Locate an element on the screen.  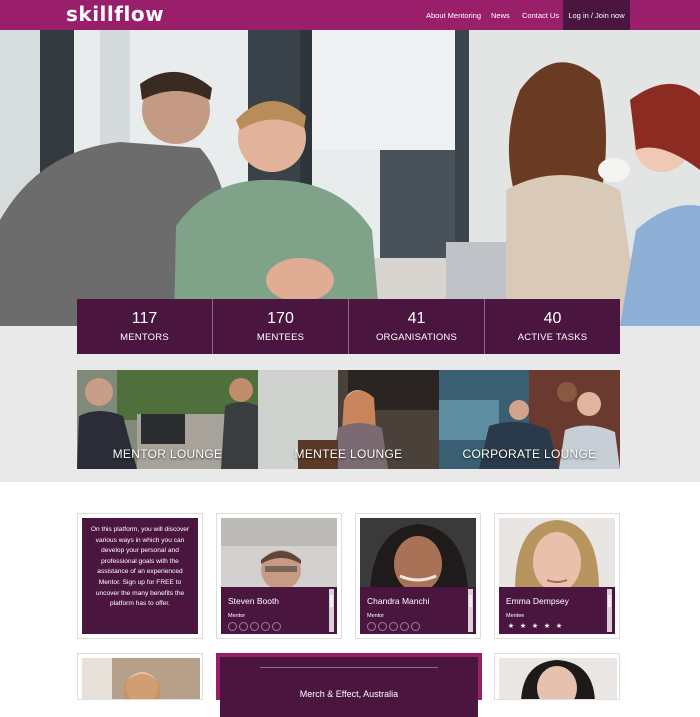
nav-contact-us: Contact Us is located at coordinates (540, 15).